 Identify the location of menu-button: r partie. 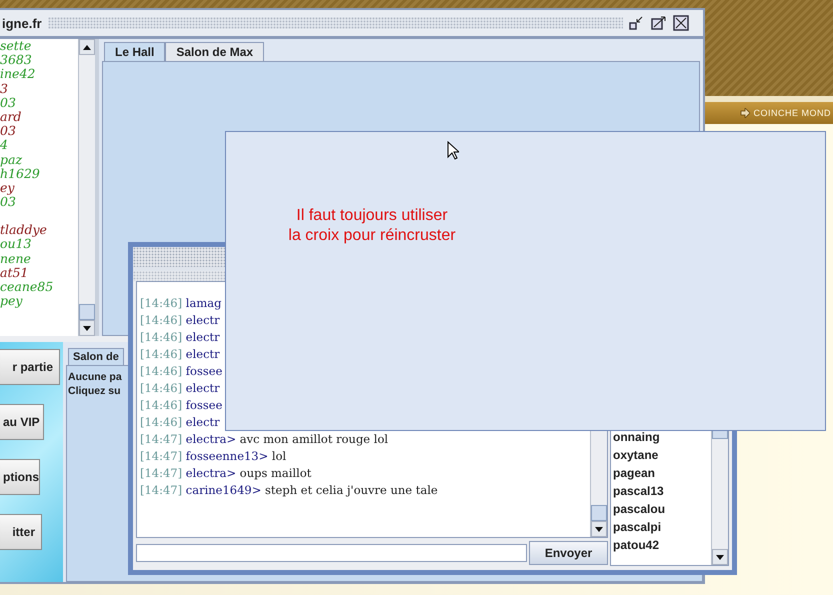
(30, 367).